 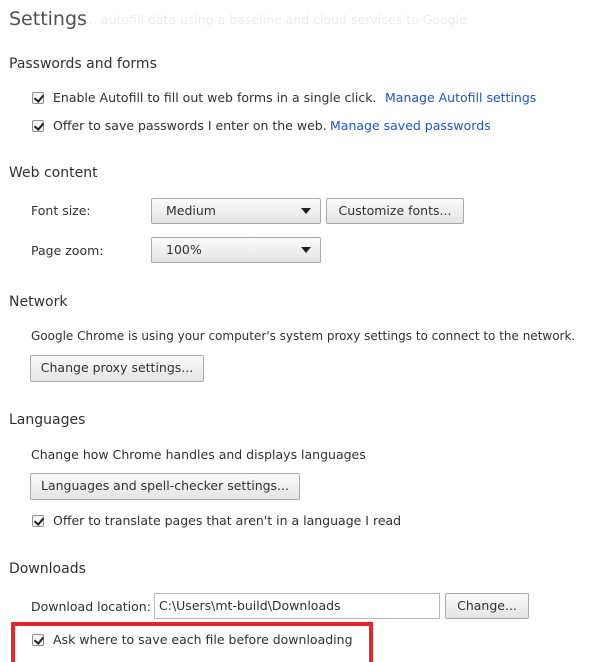 I want to click on font-size-select: Medium, so click(x=236, y=211).